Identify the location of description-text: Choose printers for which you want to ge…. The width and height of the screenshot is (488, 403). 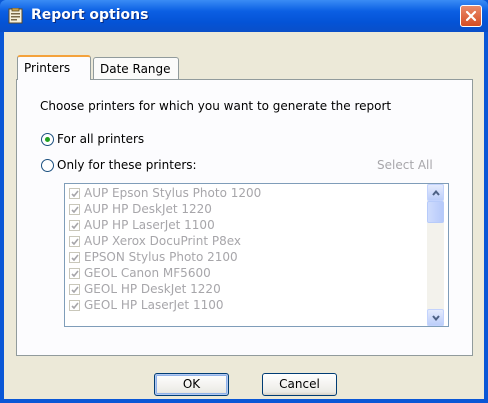
(216, 106).